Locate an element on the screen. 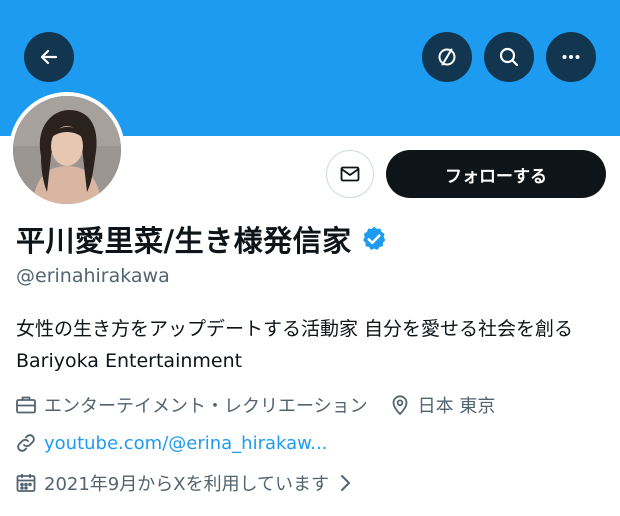 Image resolution: width=620 pixels, height=516 pixels. profile-meta-row: エンターテイメント・レクリエーション 日本 東京 is located at coordinates (254, 405).